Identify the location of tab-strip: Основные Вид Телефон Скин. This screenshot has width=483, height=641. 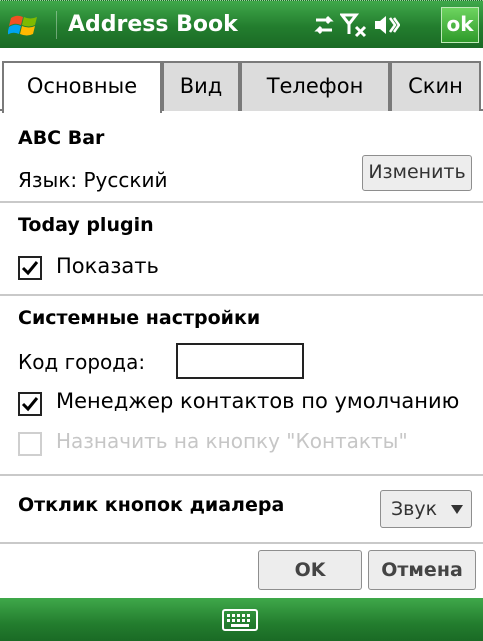
(241, 87).